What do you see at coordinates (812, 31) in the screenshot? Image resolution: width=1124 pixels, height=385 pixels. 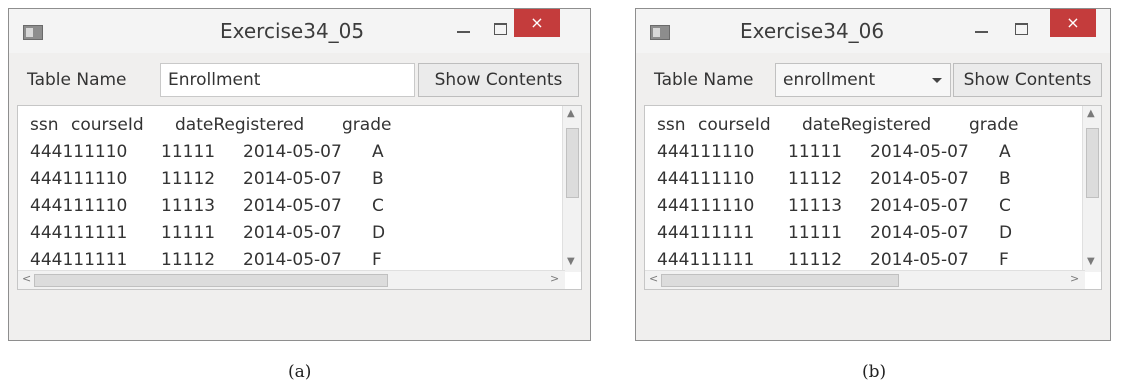 I see `window-title: Exercise34_06` at bounding box center [812, 31].